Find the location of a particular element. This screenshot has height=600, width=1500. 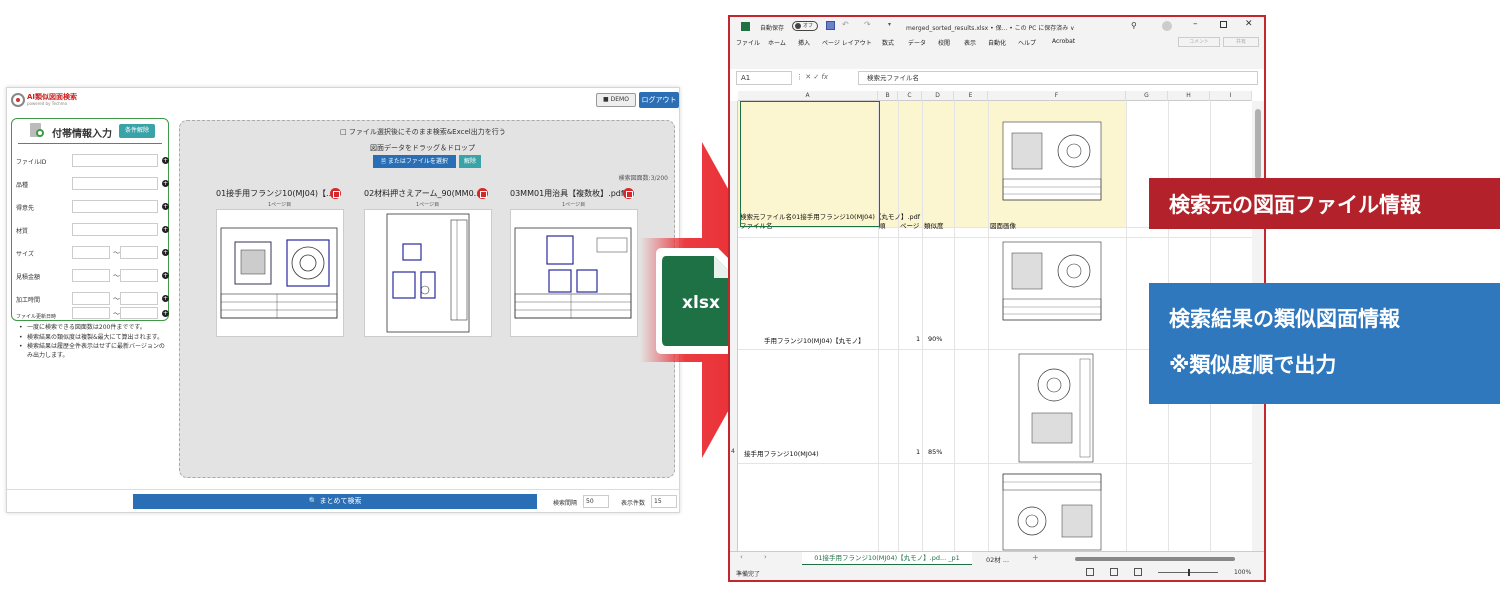

product-input is located at coordinates (115, 183).